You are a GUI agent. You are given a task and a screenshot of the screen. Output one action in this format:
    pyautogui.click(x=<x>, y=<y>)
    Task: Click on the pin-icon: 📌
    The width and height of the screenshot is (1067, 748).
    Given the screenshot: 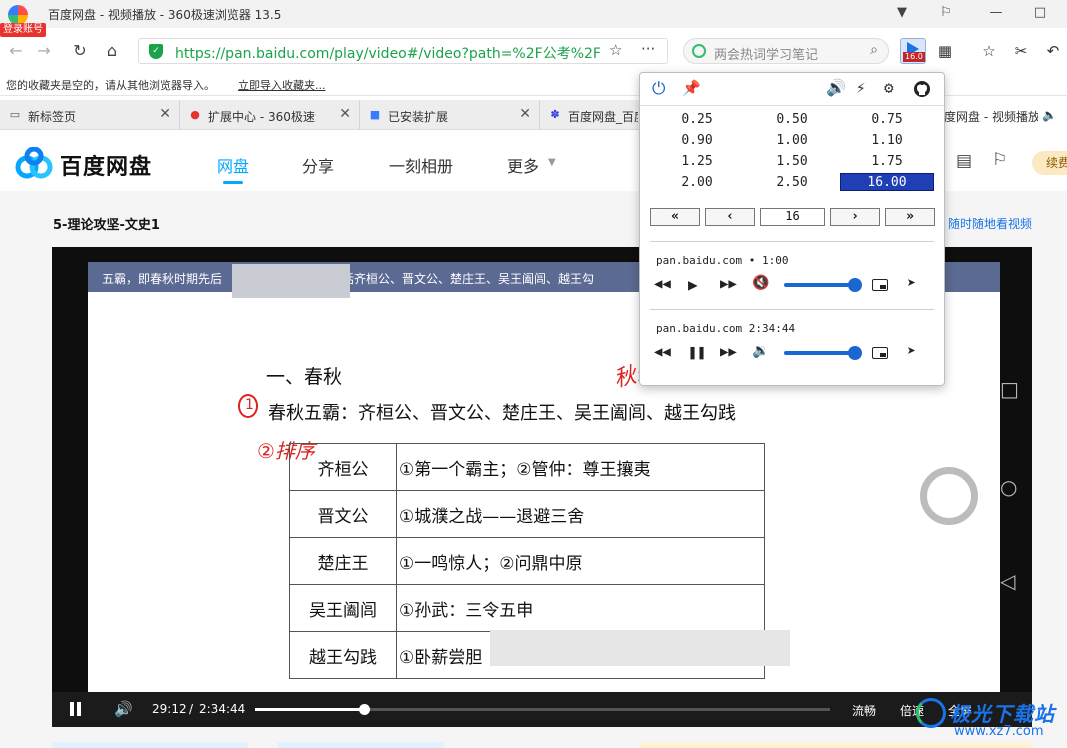 What is the action you would take?
    pyautogui.click(x=691, y=88)
    